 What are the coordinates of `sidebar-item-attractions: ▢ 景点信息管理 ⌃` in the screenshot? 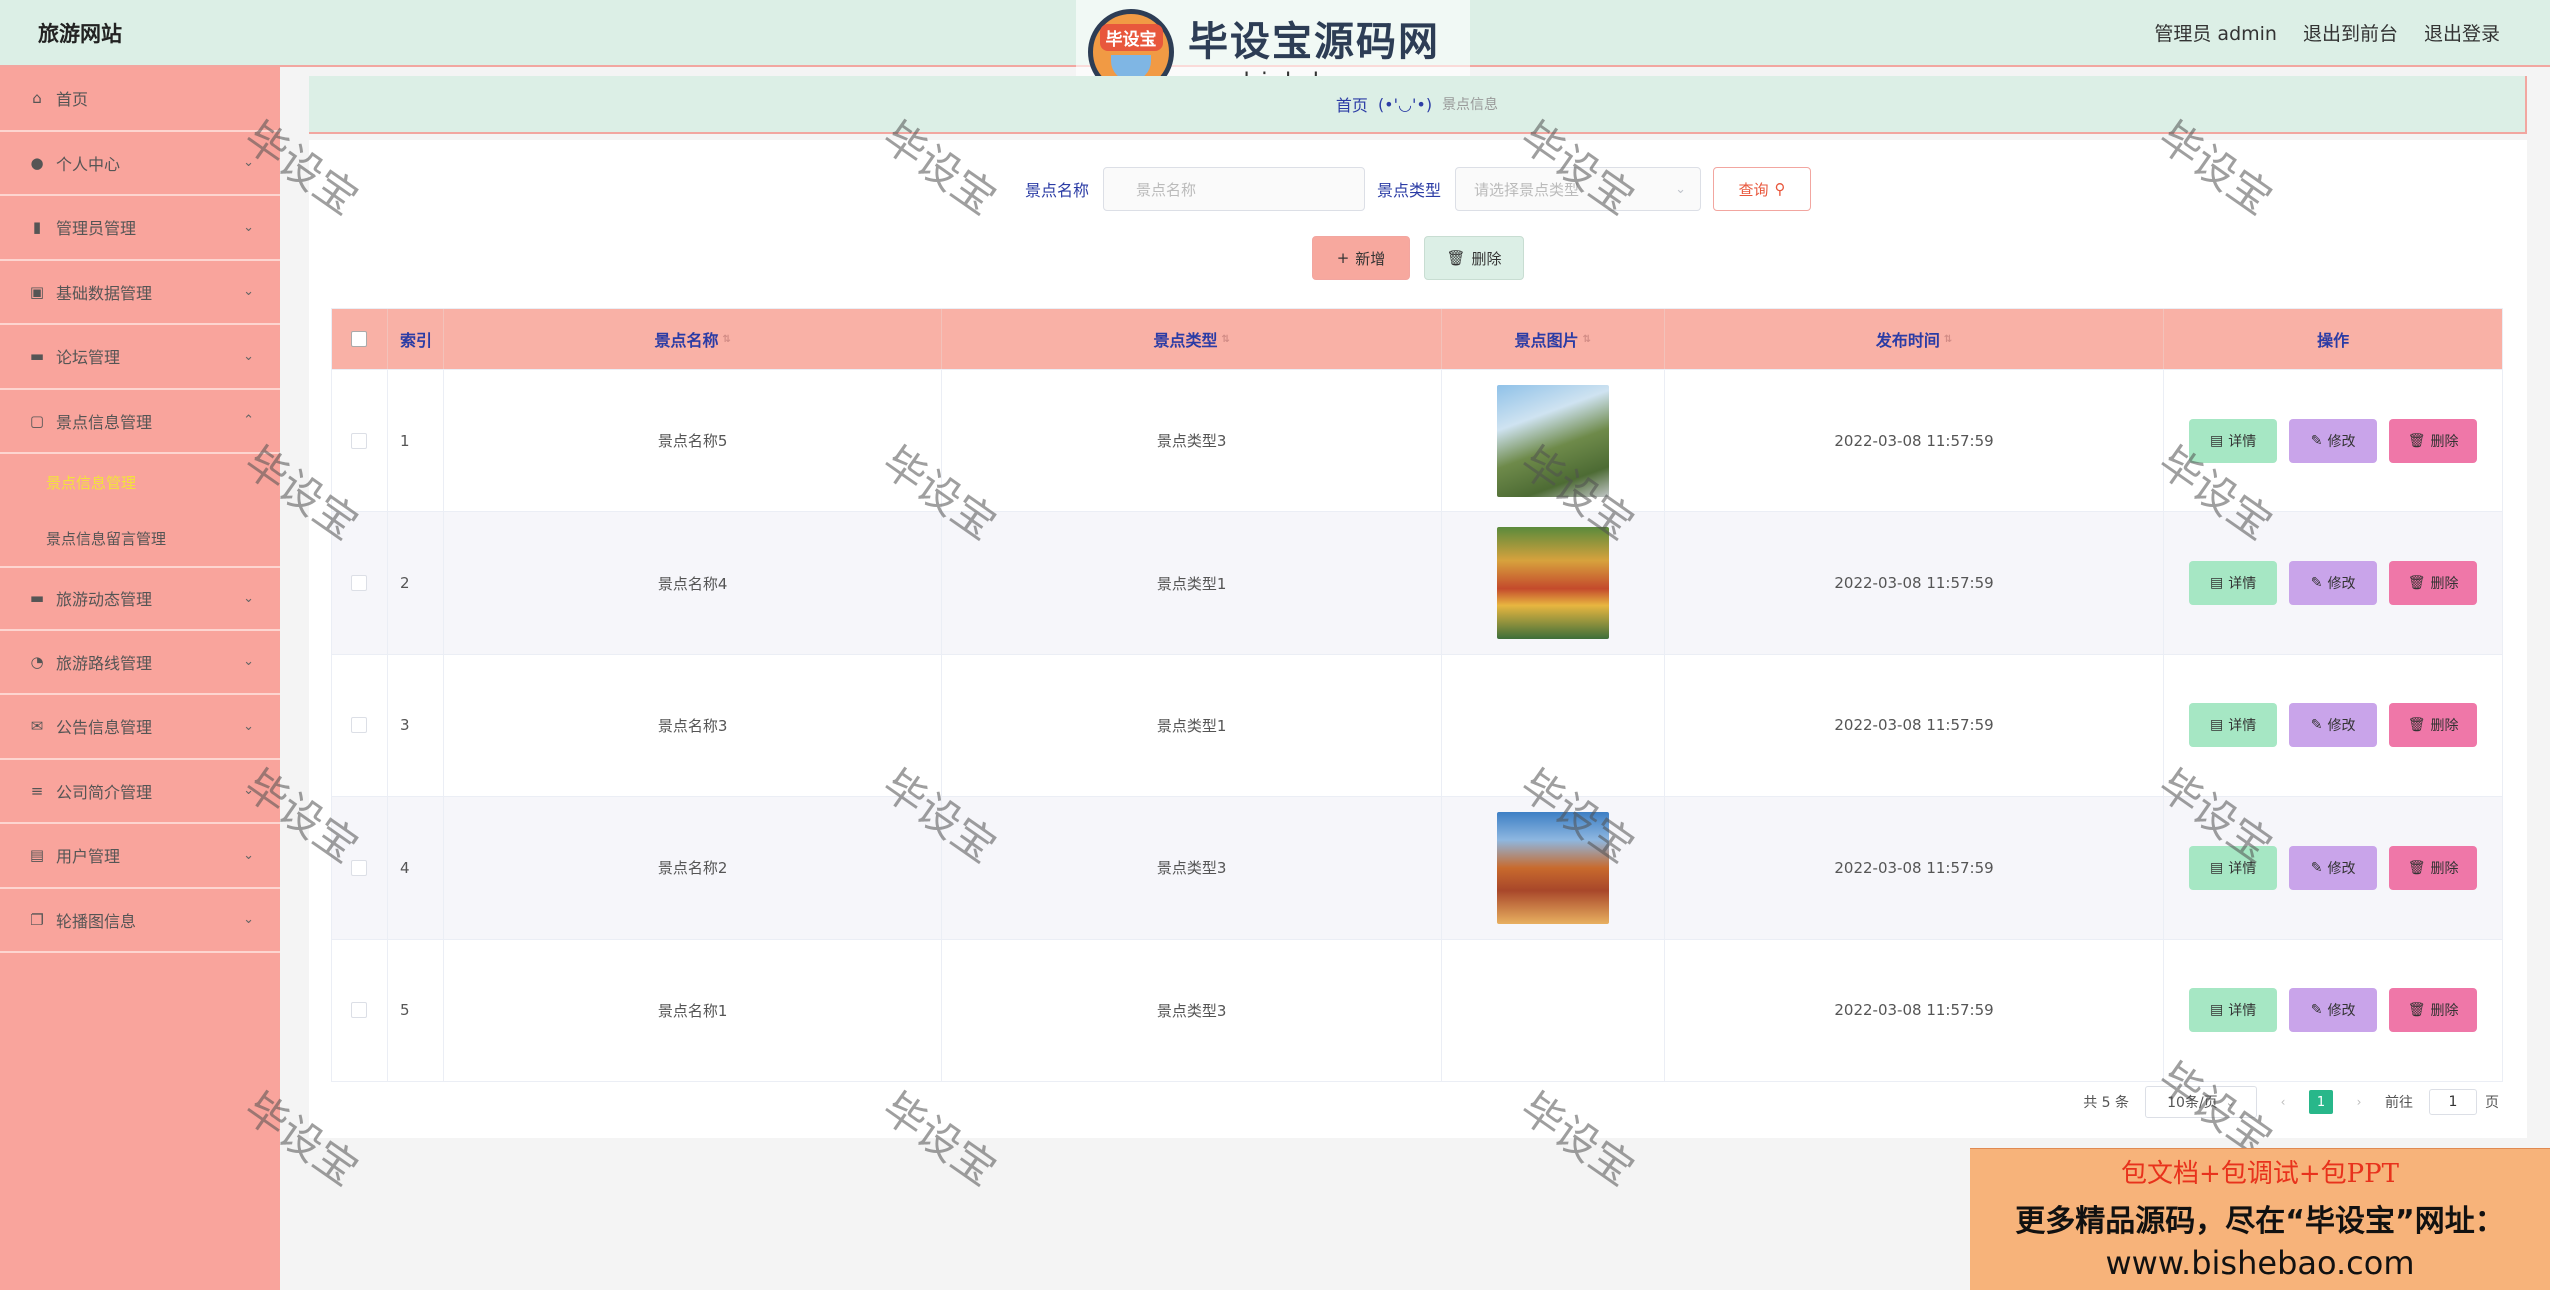 It's located at (140, 422).